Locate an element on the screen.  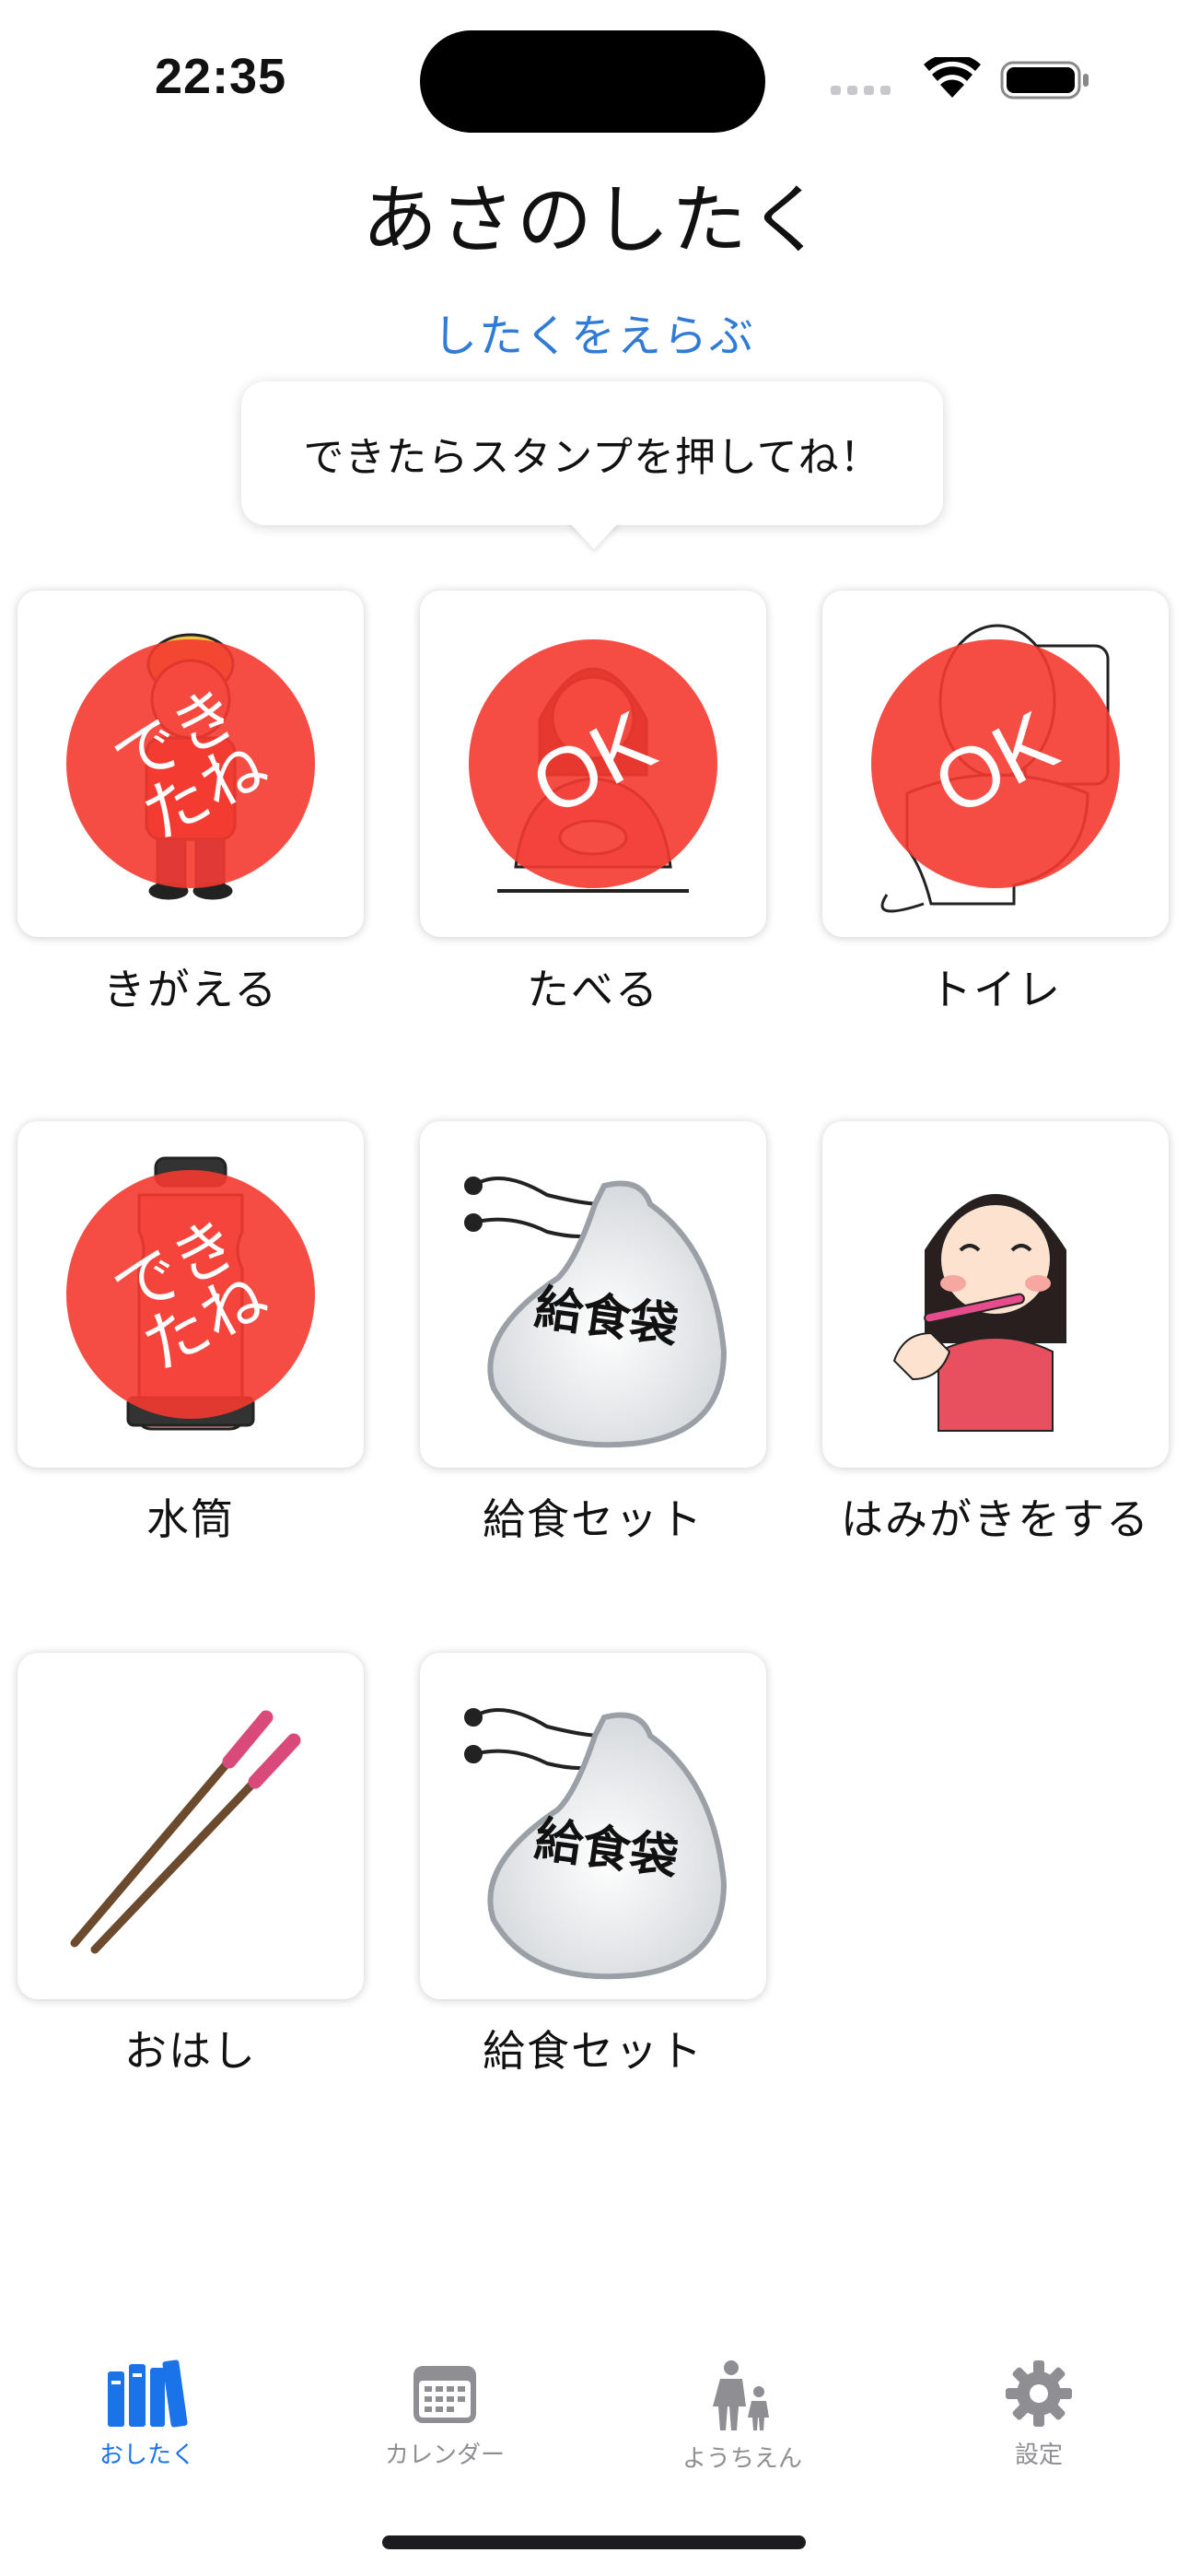
task-label: たべる is located at coordinates (593, 989).